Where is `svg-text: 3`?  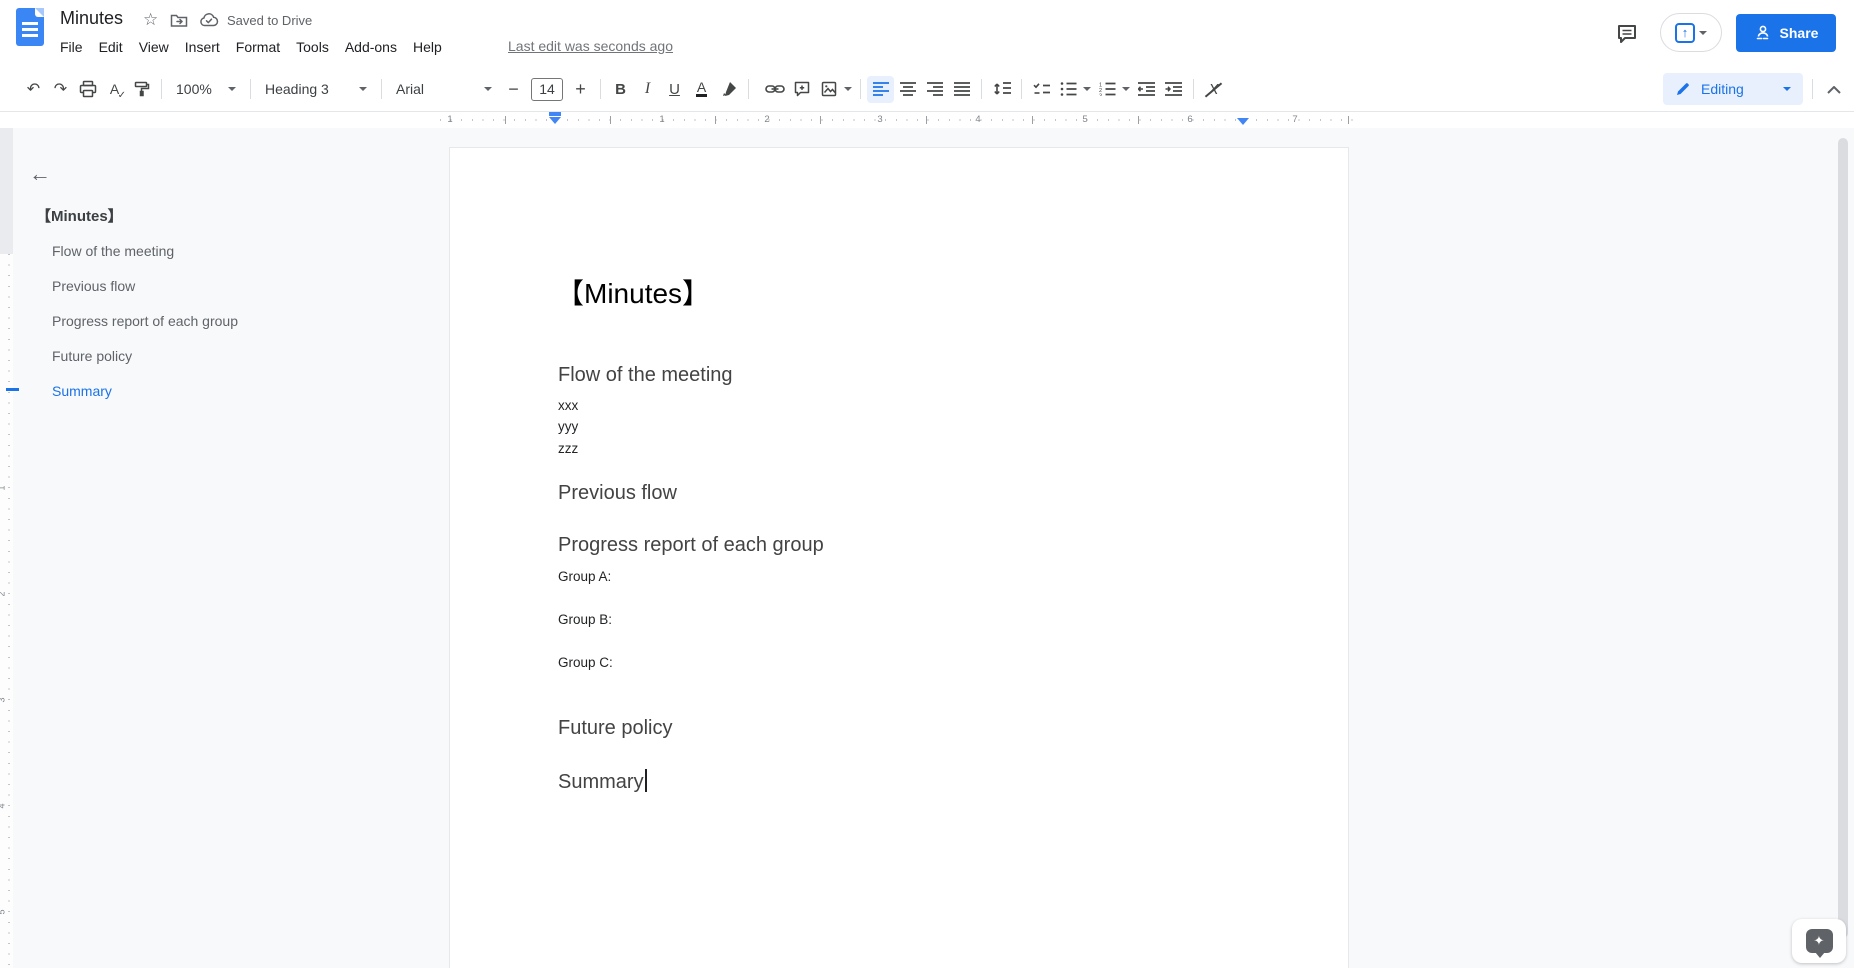
svg-text: 3 is located at coordinates (1100, 94).